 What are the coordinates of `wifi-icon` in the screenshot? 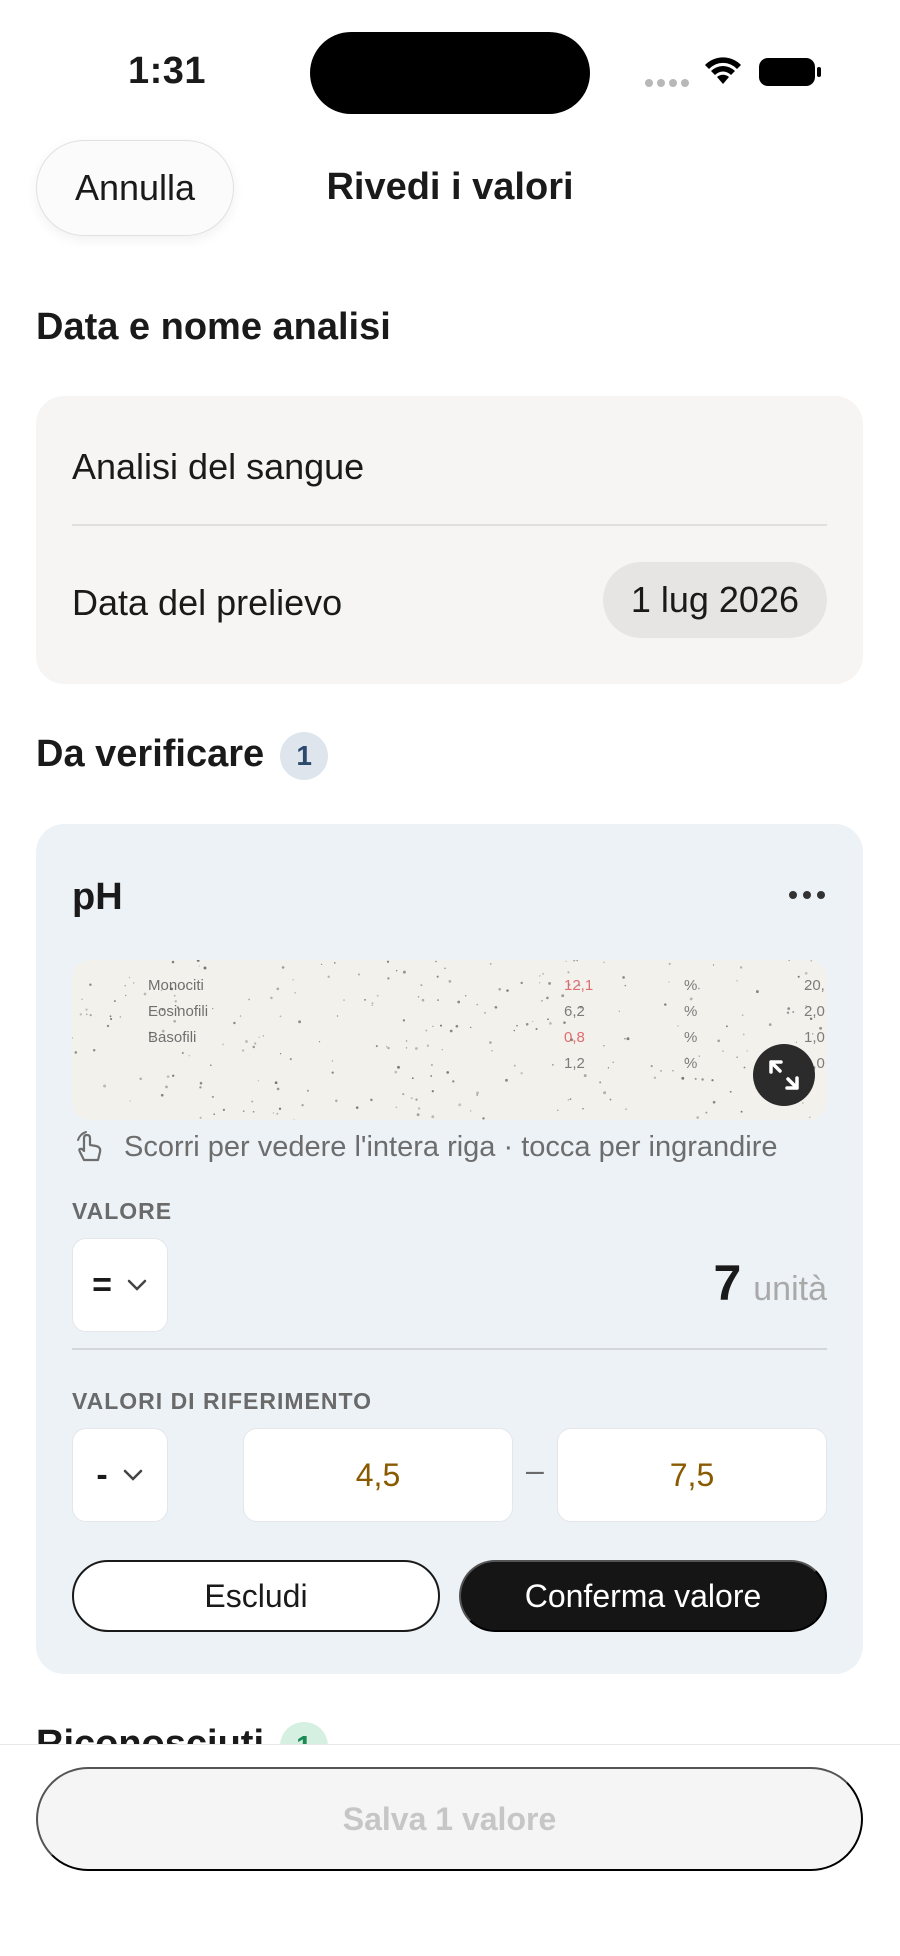 It's located at (723, 70).